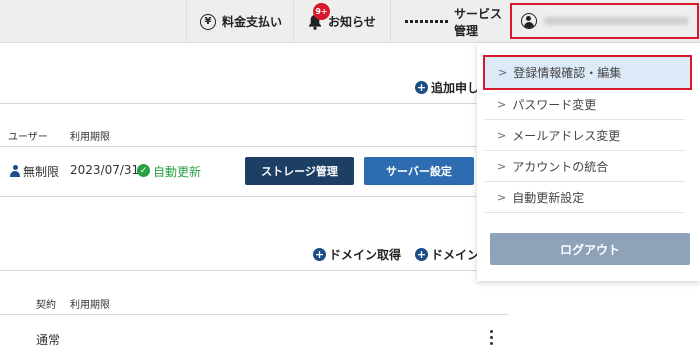 Image resolution: width=700 pixels, height=353 pixels. I want to click on menu-item-label: アカウントの統合, so click(560, 166).